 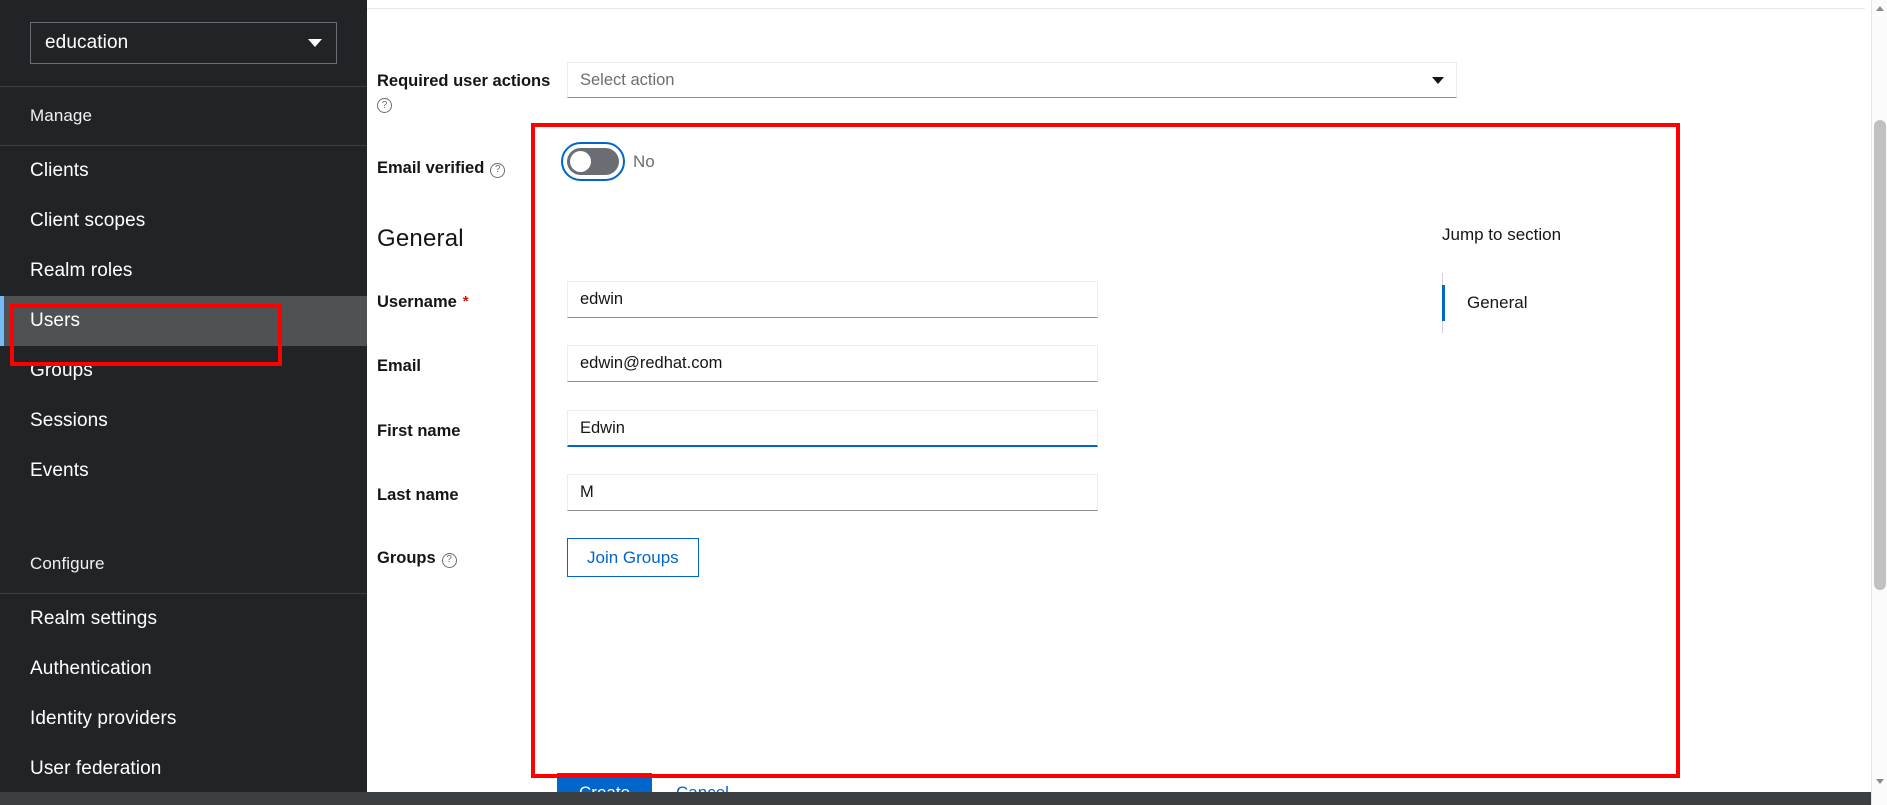 I want to click on email-field-wrap, so click(x=922, y=363).